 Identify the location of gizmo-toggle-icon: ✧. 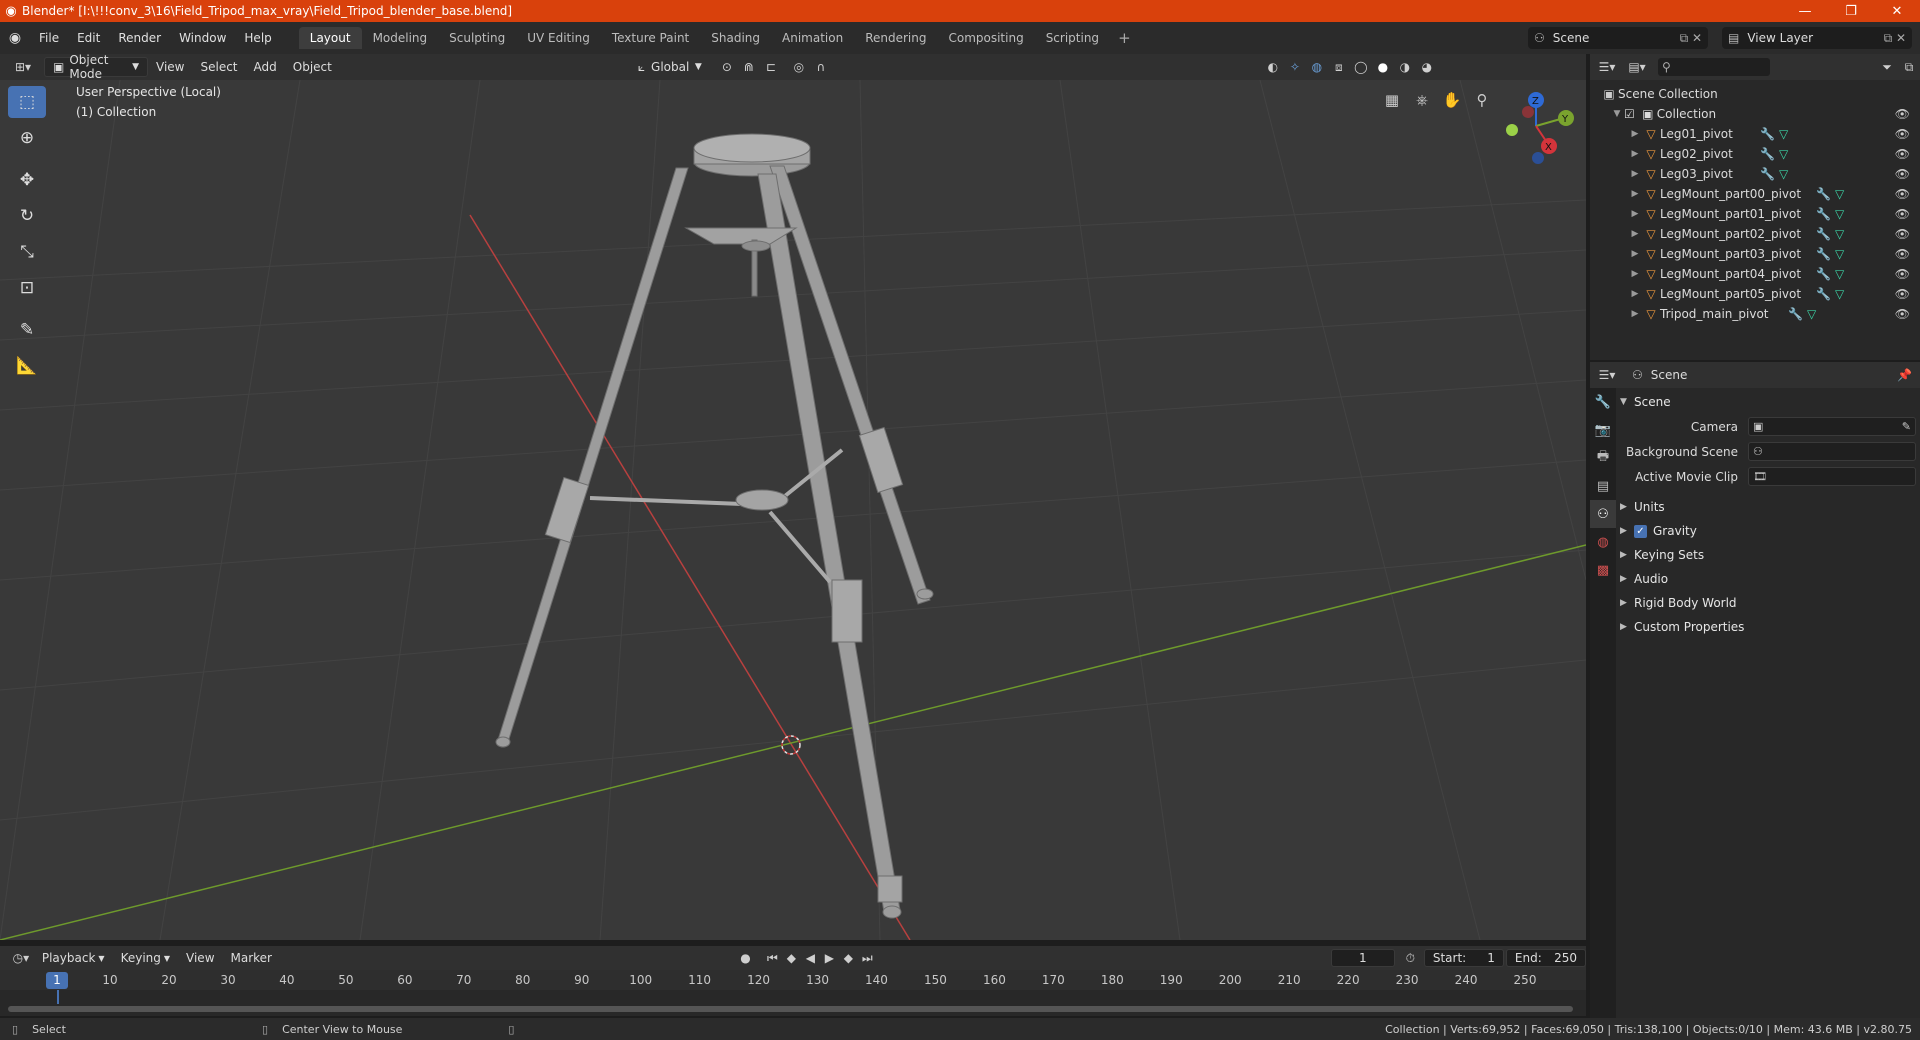
(1295, 67).